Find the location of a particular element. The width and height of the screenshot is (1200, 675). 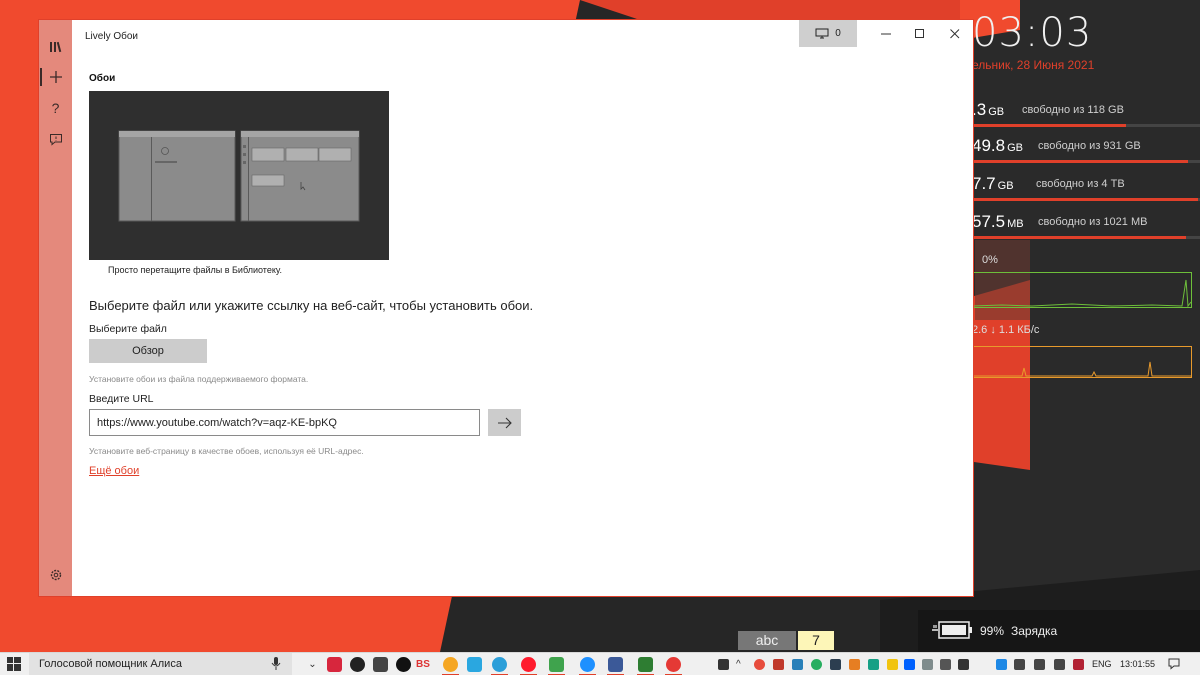

taskbar-clock: 13:01:55 is located at coordinates (1137, 664).